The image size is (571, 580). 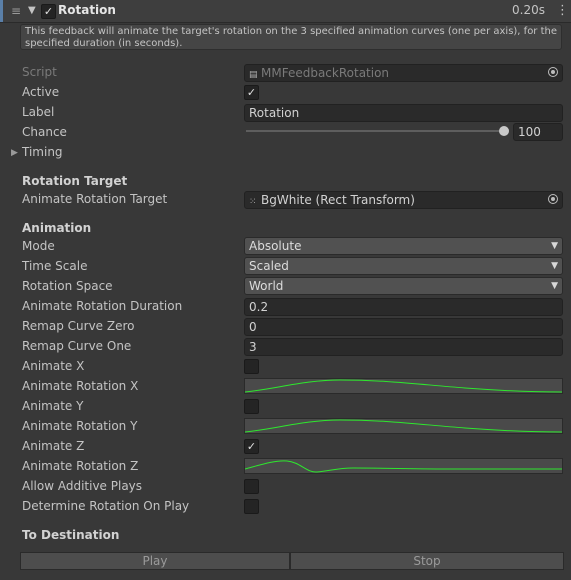 What do you see at coordinates (44, 132) in the screenshot?
I see `chance-label: Chance` at bounding box center [44, 132].